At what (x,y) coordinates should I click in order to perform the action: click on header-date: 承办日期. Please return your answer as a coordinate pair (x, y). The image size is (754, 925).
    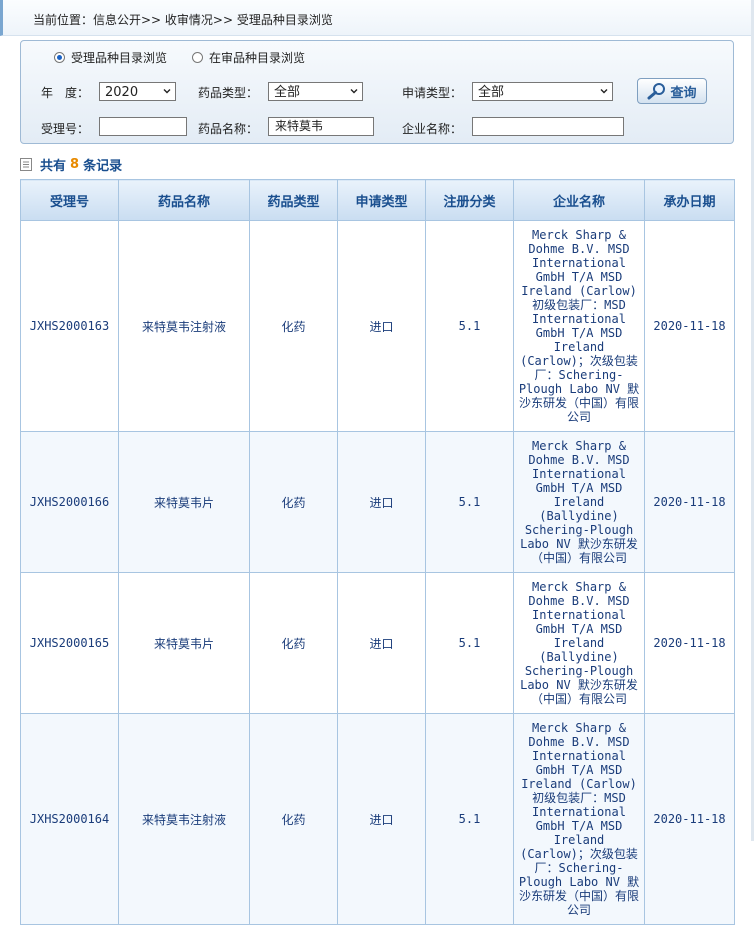
    Looking at the image, I should click on (689, 200).